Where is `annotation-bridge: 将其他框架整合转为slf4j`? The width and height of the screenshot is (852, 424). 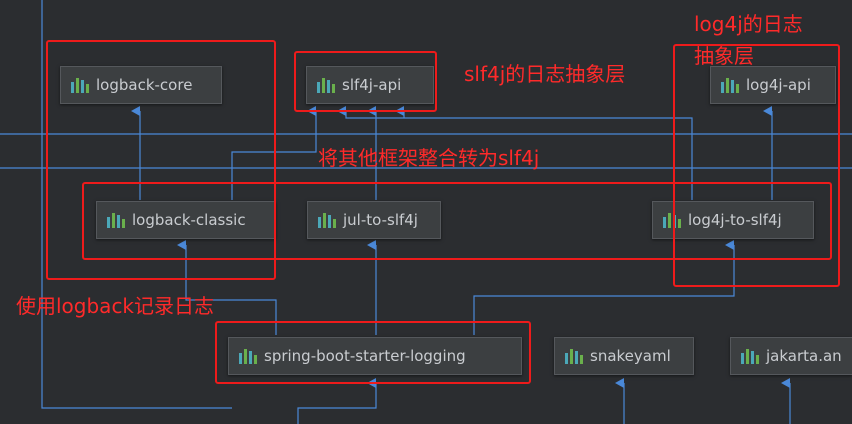
annotation-bridge: 将其他框架整合转为slf4j is located at coordinates (429, 158).